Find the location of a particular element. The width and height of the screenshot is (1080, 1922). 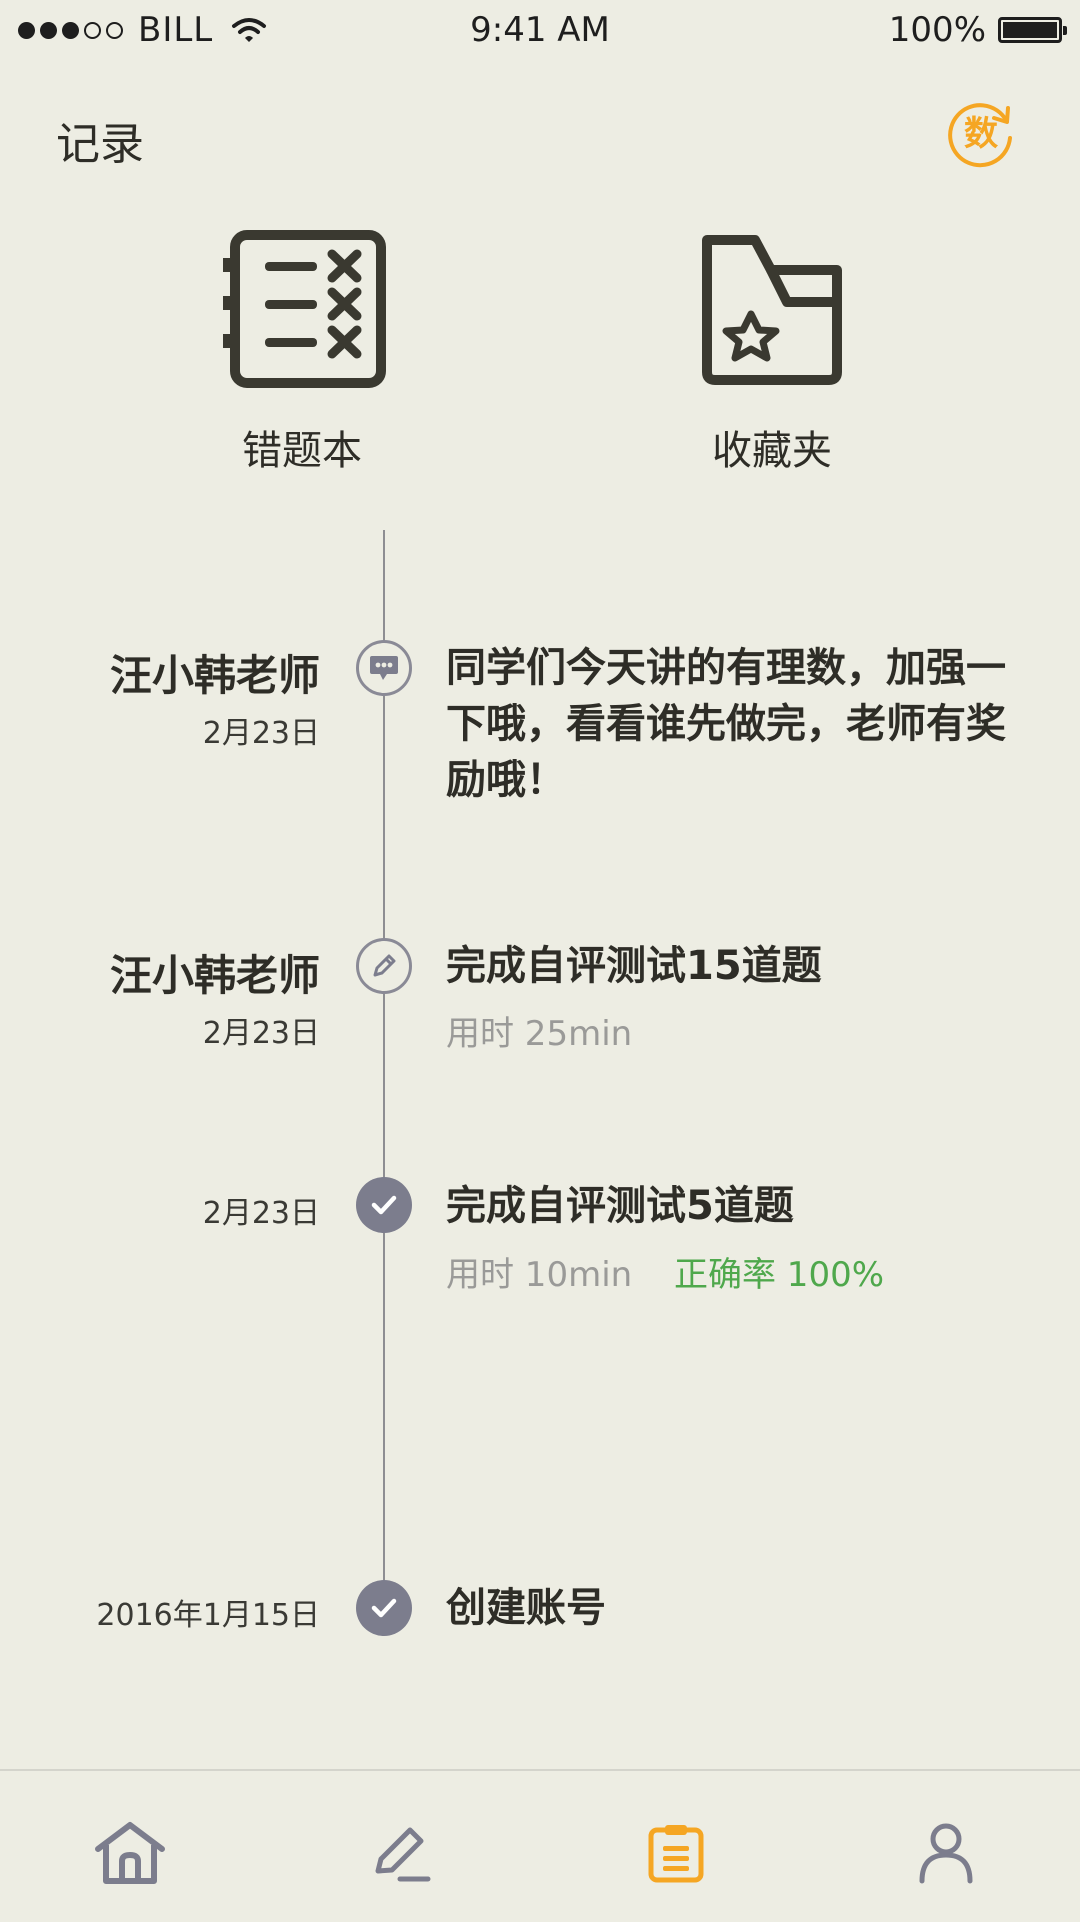

timeline-item-title: 完成自评测试5道题 is located at coordinates (746, 1206).